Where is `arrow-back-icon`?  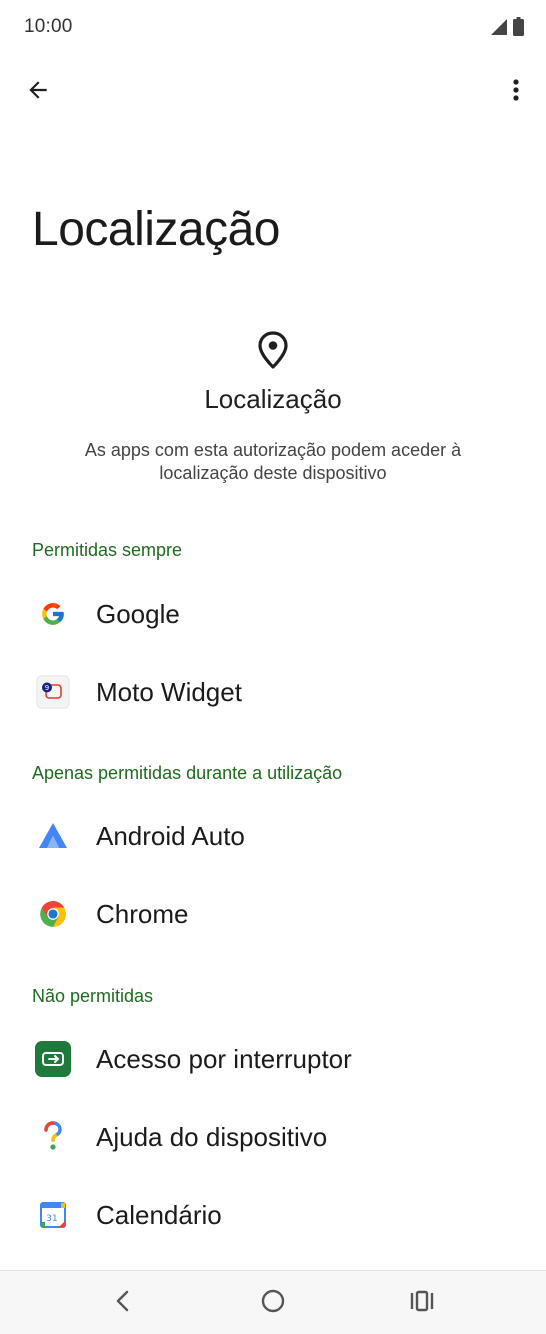
arrow-back-icon is located at coordinates (38, 92).